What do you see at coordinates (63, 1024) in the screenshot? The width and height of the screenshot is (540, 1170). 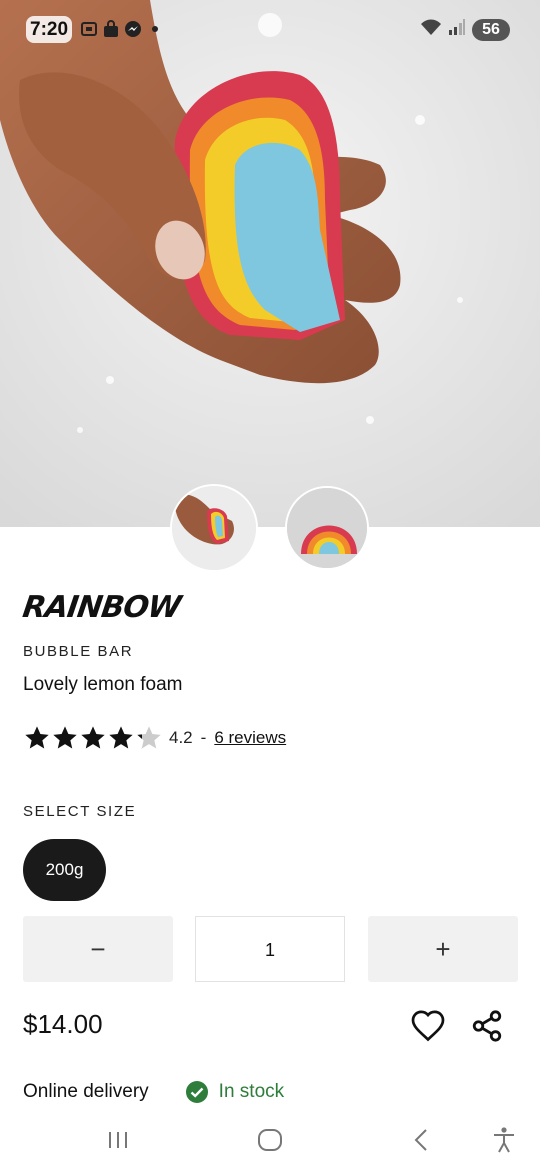 I see `product-price: $14.00` at bounding box center [63, 1024].